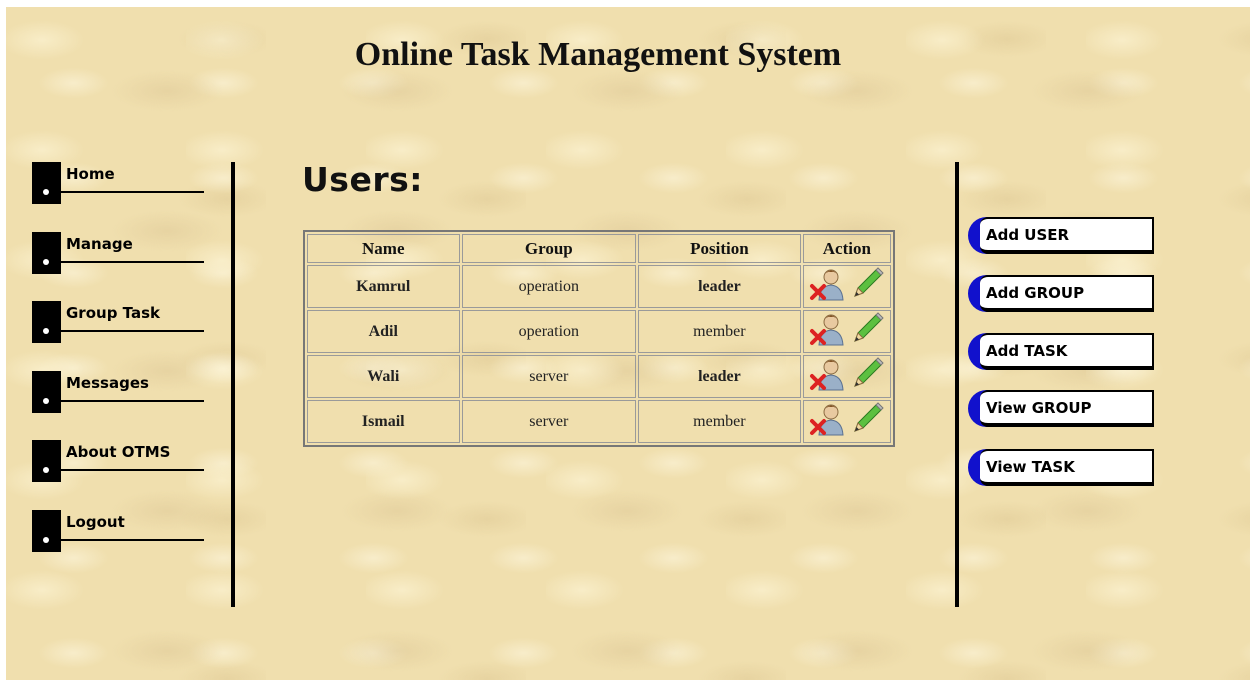 This screenshot has width=1252, height=680. I want to click on add-task-button: Add TASK, so click(1062, 351).